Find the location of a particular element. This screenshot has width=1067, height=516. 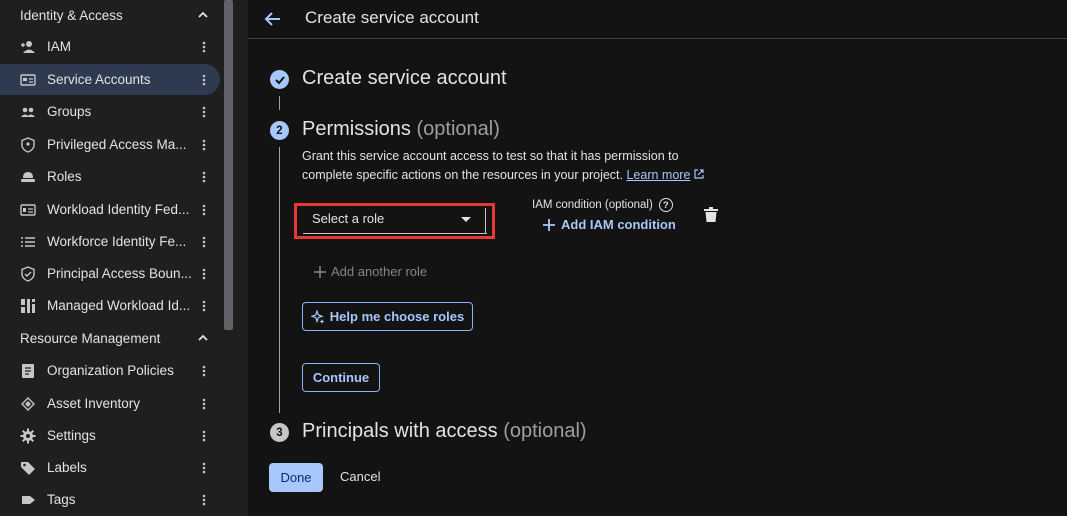

section-title: Identity & Access is located at coordinates (71, 15).